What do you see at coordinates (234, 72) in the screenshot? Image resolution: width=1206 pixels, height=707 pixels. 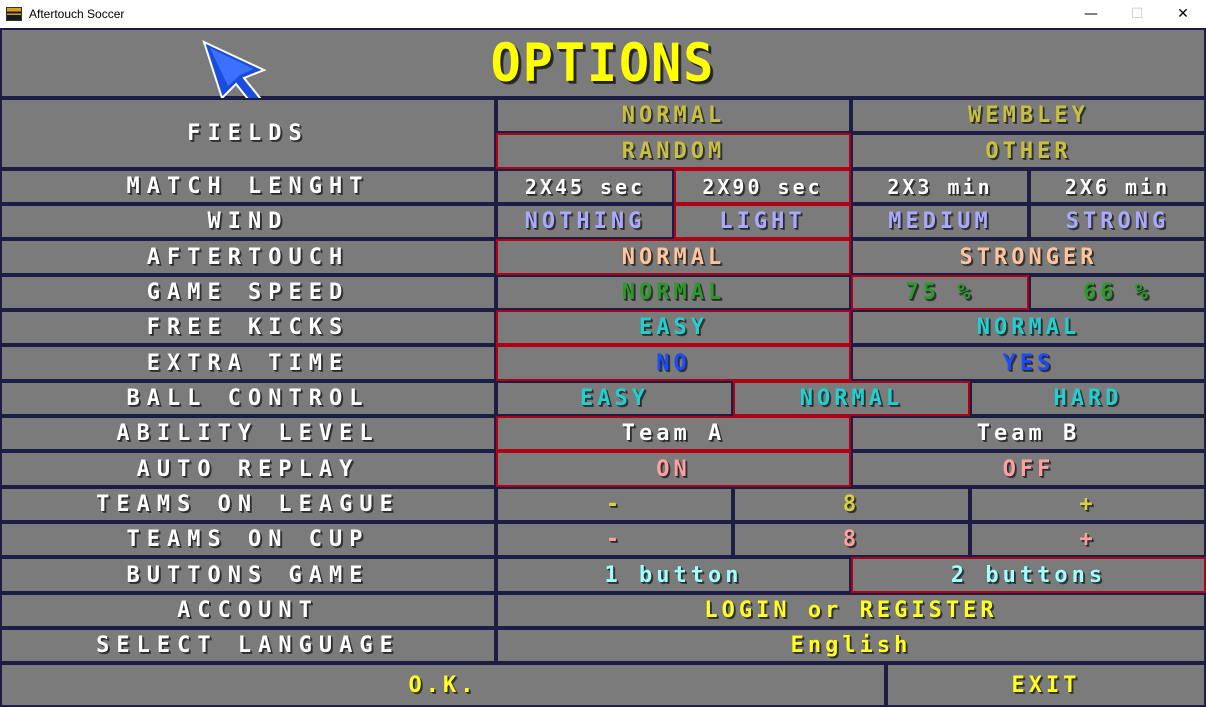 I see `arrow-cursor-icon` at bounding box center [234, 72].